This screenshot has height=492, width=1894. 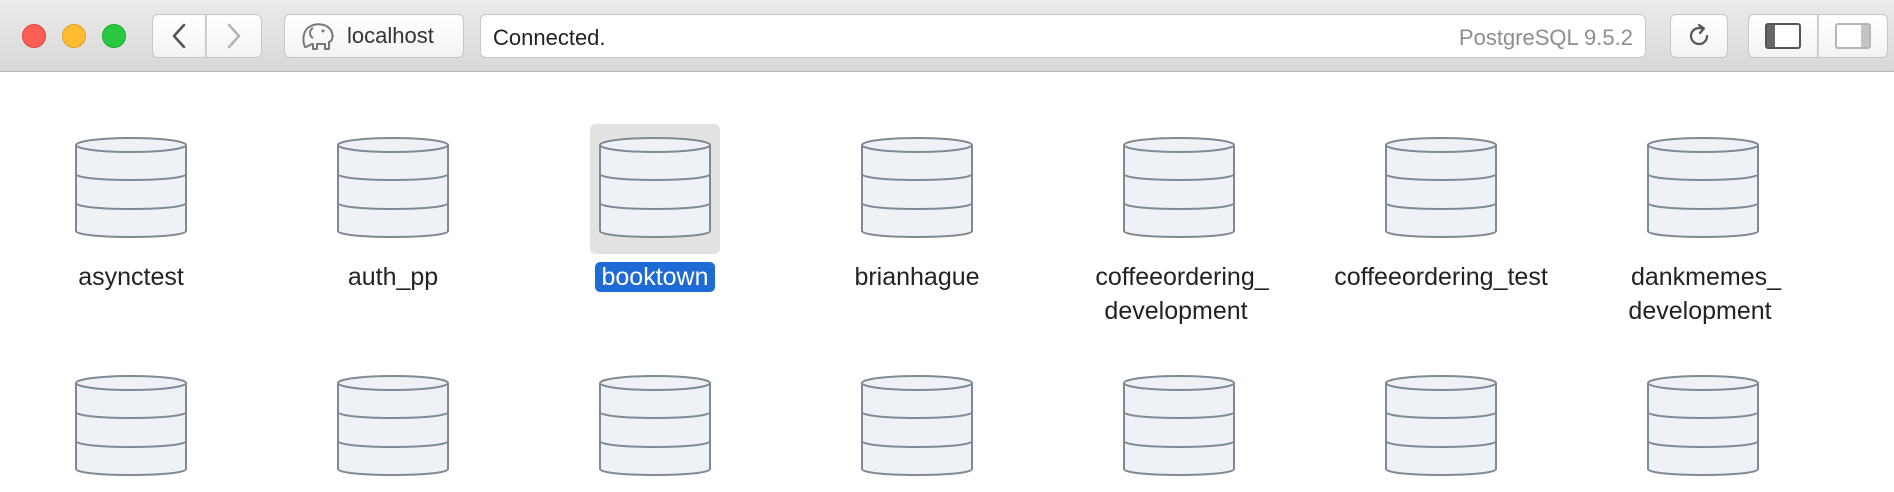 I want to click on database-name: auth_pp, so click(x=393, y=277).